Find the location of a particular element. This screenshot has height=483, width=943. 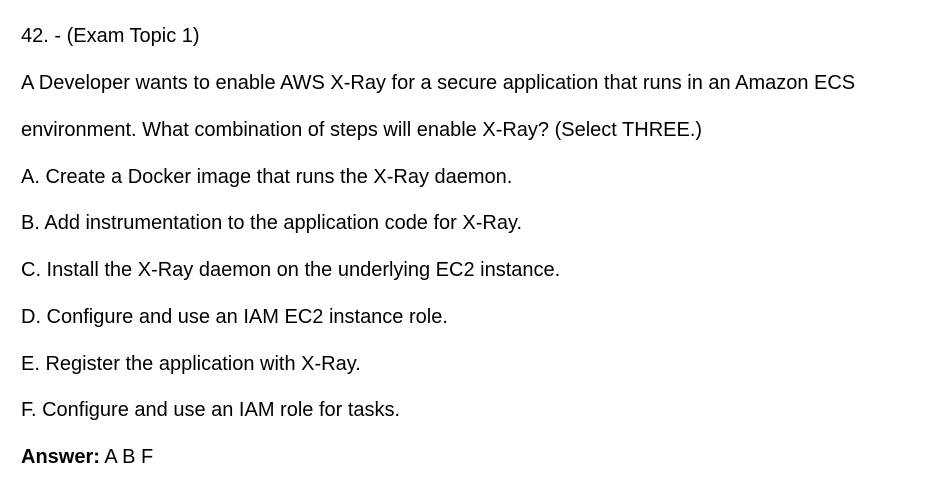

answer-label: Answer: is located at coordinates (60, 457).